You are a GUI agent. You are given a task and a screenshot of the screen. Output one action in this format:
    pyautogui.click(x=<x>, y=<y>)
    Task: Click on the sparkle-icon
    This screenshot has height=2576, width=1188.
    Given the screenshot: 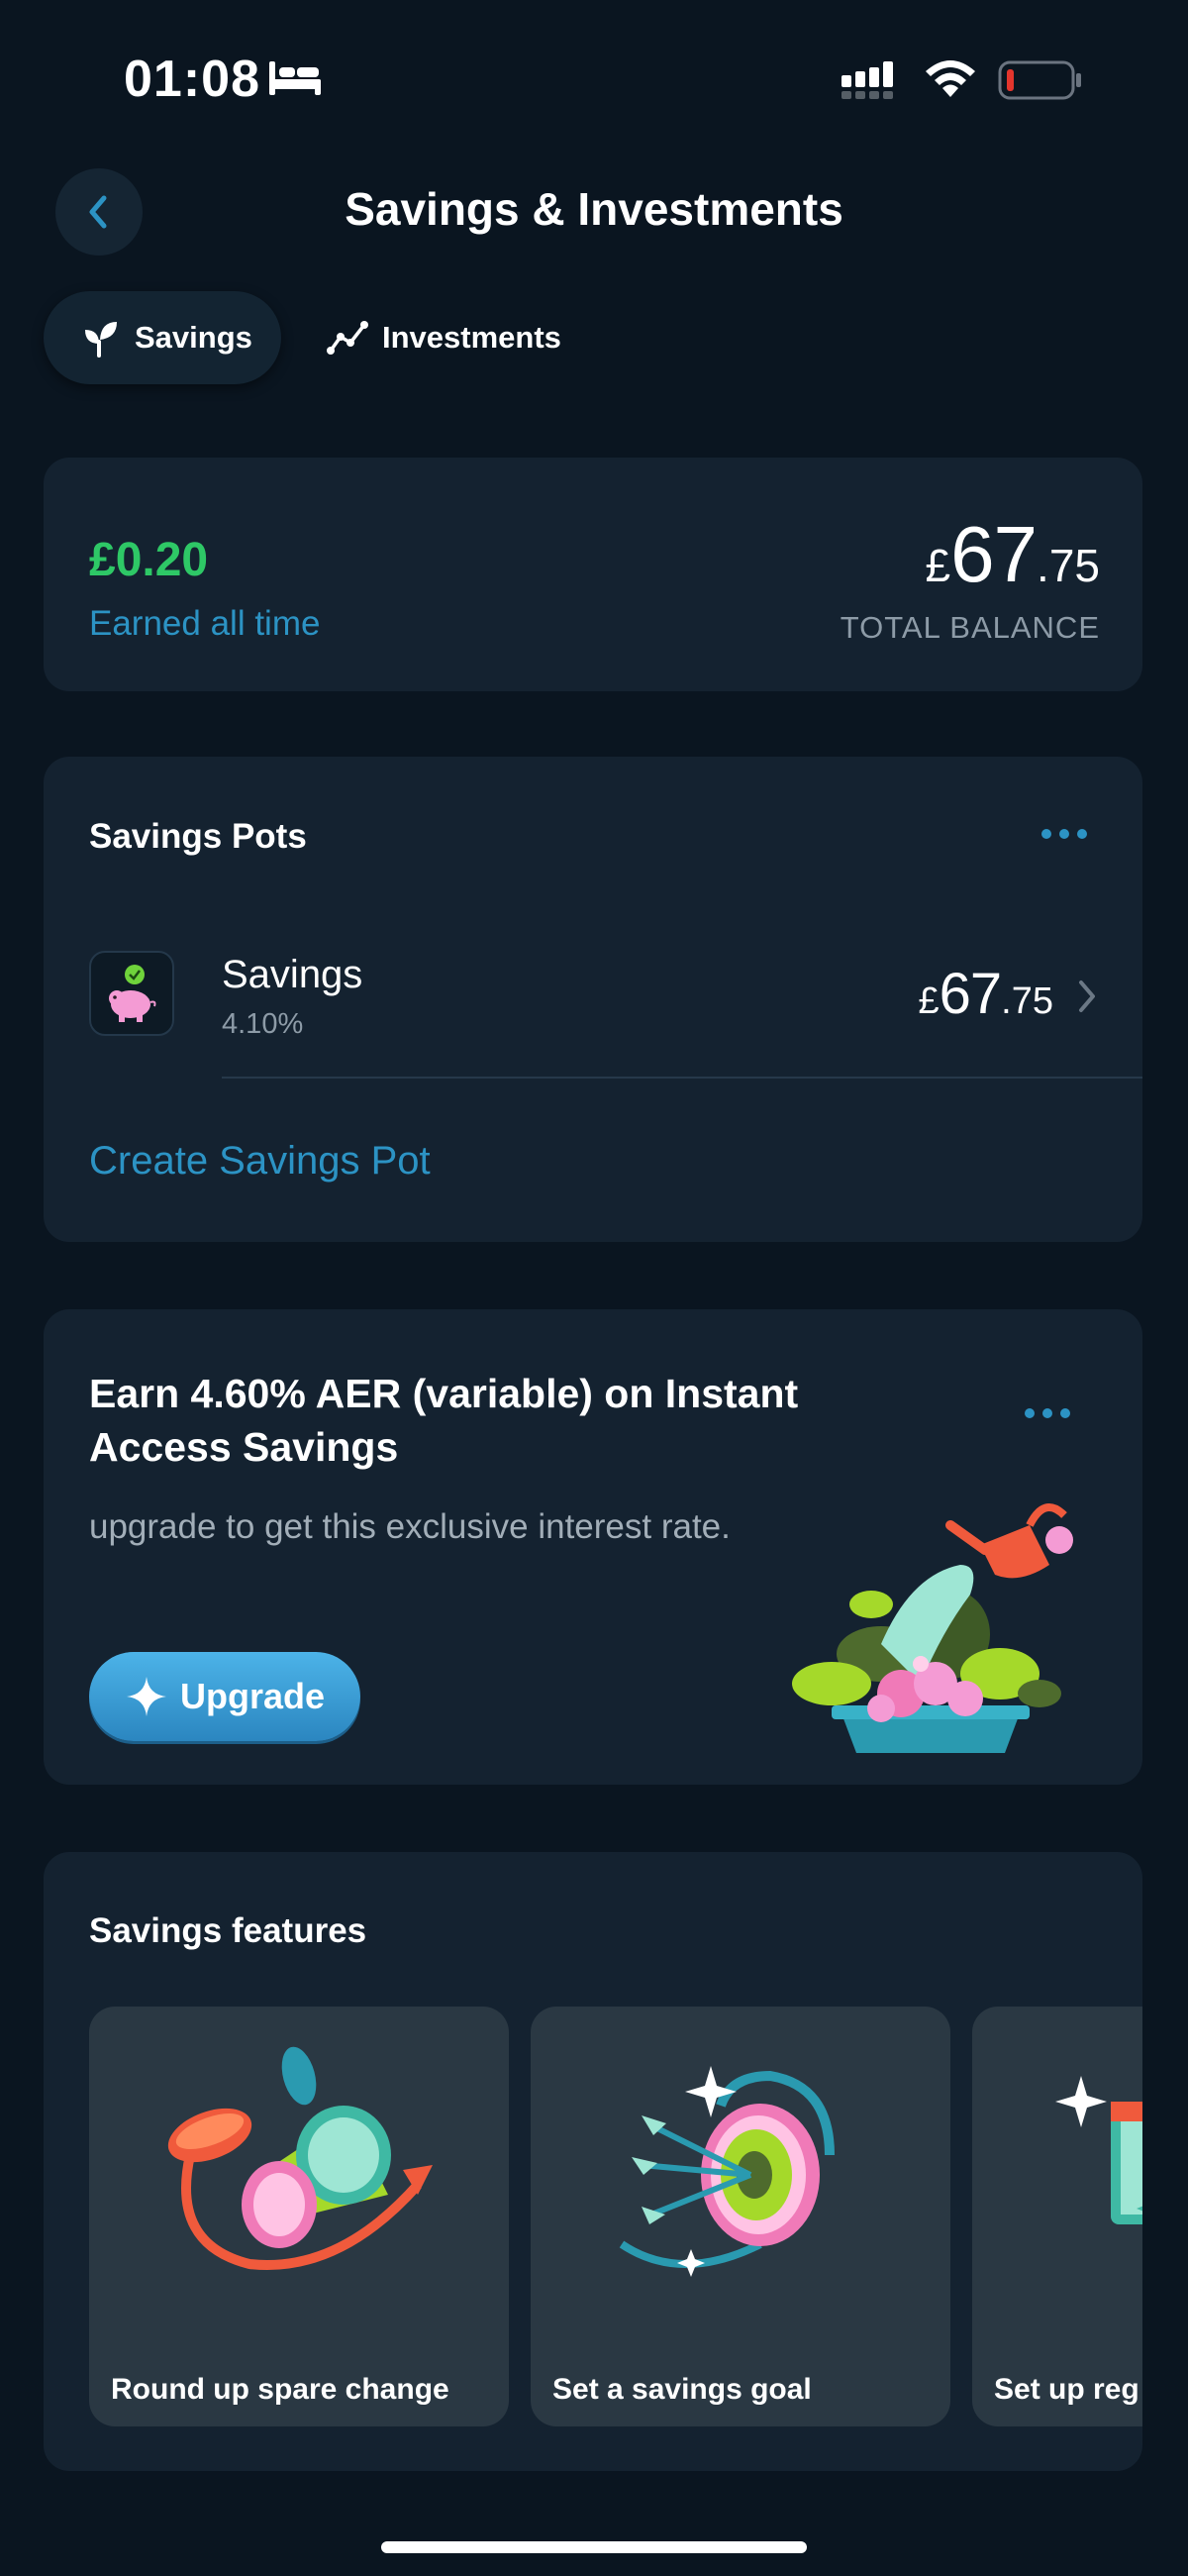 What is the action you would take?
    pyautogui.click(x=146, y=1696)
    